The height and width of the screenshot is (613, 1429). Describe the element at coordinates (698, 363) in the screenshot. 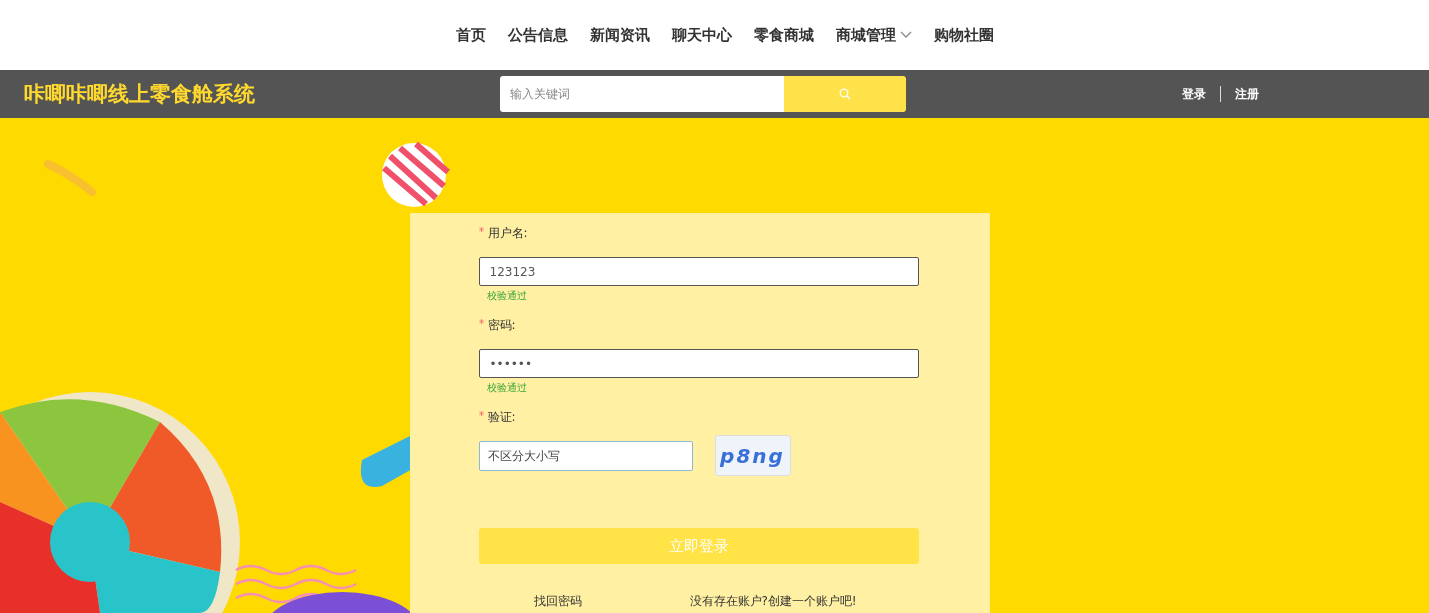

I see `password-field: ••••••` at that location.